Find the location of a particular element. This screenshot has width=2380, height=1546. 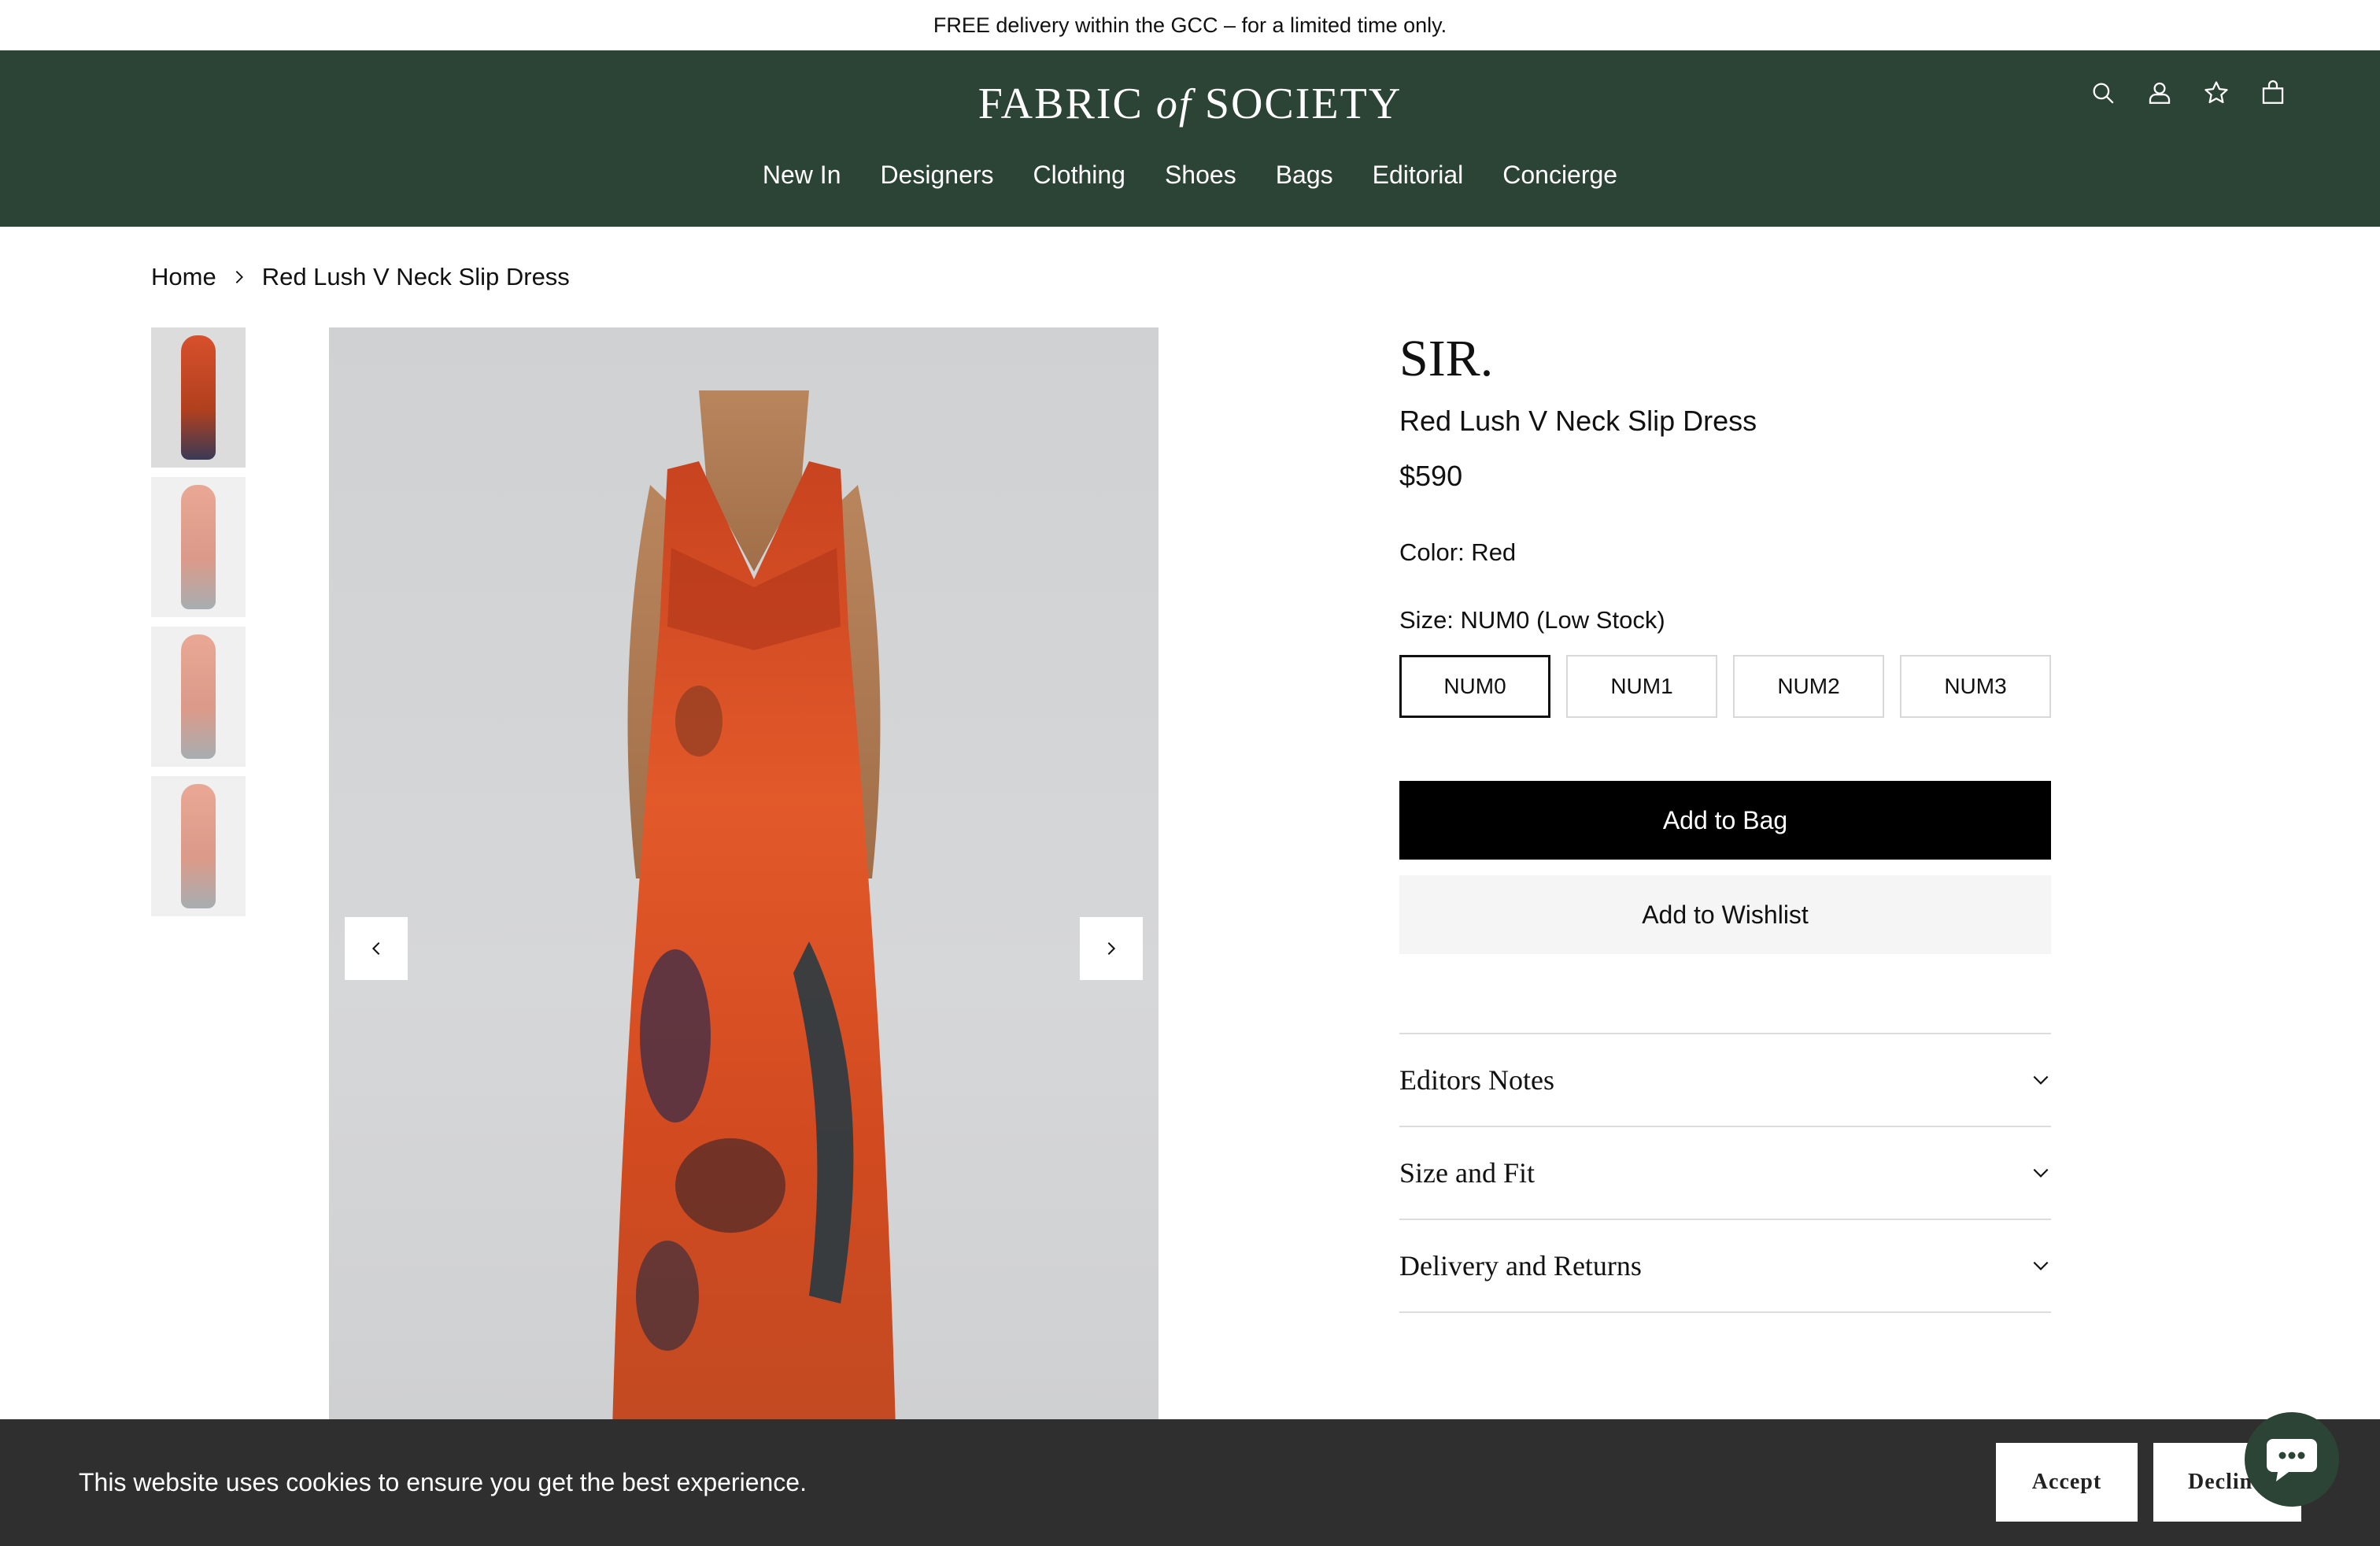

next-image-button is located at coordinates (1111, 949).